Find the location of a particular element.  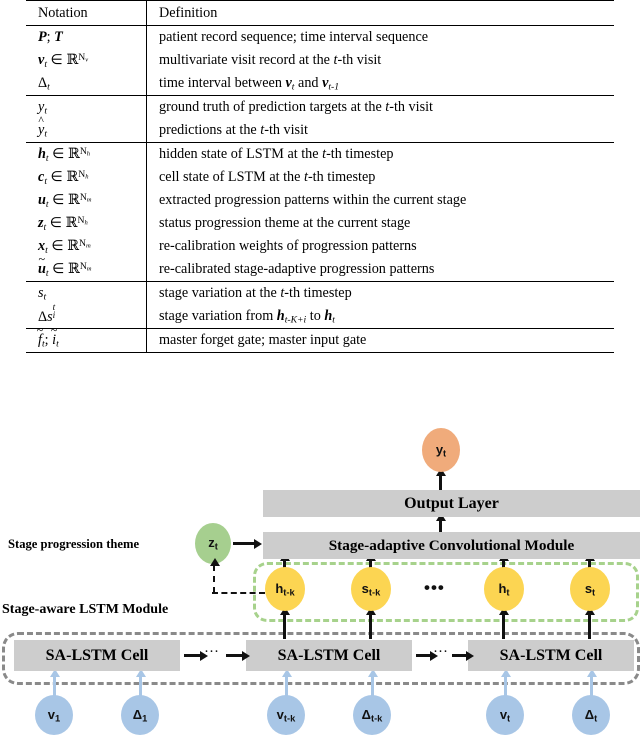

node-state-h-tk: ht-k is located at coordinates (285, 589).